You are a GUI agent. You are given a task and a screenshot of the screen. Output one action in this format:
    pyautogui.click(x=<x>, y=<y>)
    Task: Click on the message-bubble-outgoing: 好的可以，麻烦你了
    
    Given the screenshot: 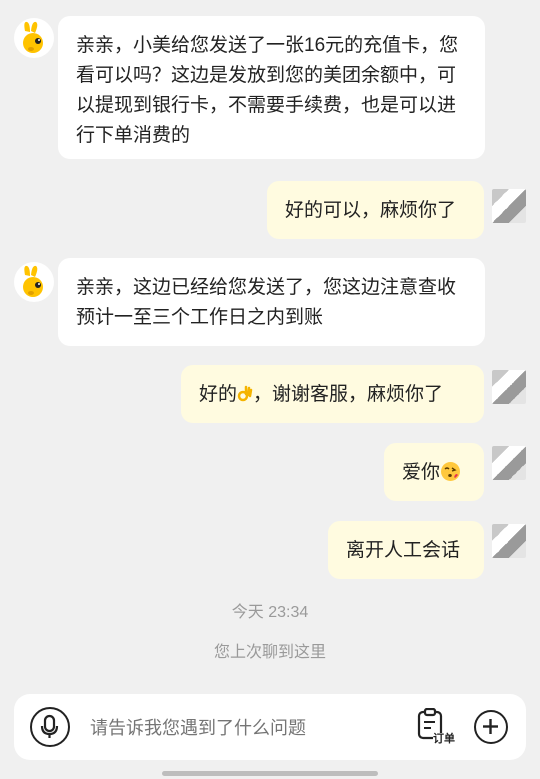 What is the action you would take?
    pyautogui.click(x=375, y=210)
    